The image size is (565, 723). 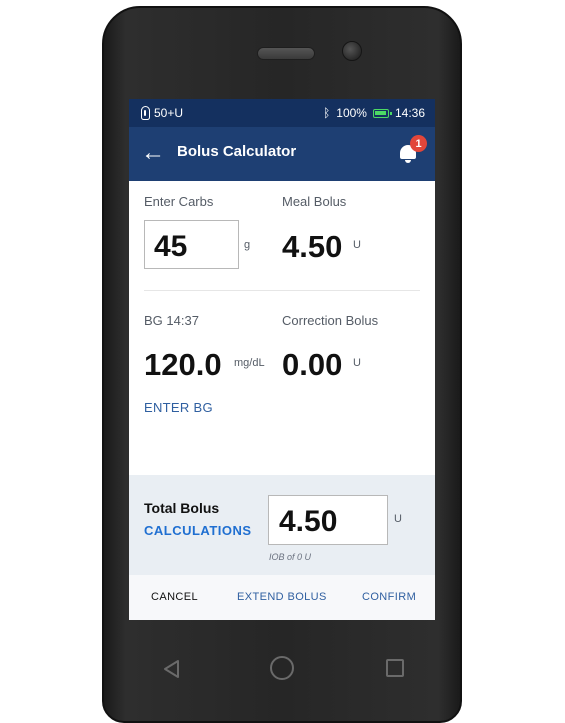 I want to click on nav-back-icon, so click(x=171, y=669).